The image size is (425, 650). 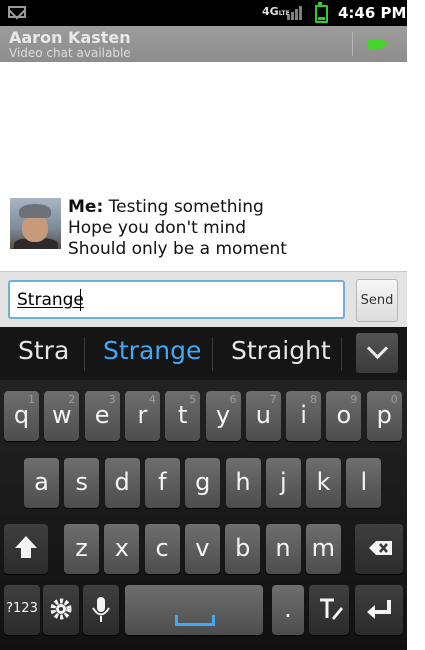 I want to click on key-p: p0, so click(x=384, y=416).